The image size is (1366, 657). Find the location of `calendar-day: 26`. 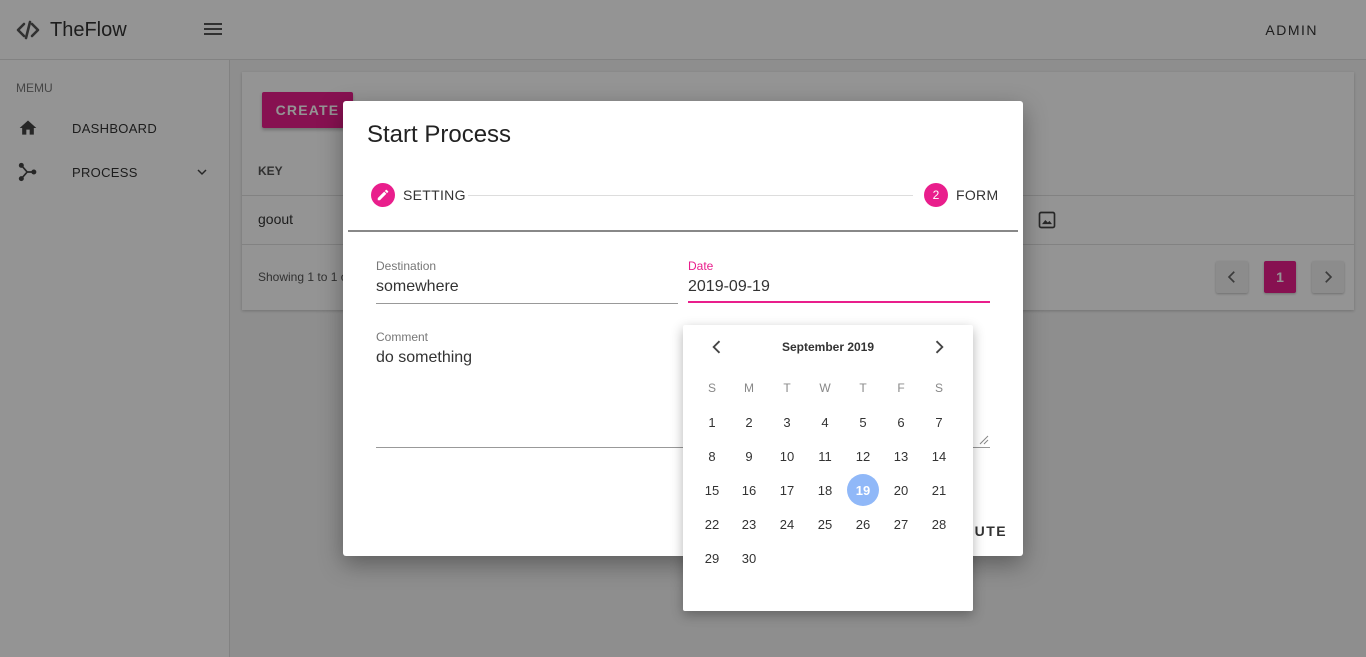

calendar-day: 26 is located at coordinates (863, 524).